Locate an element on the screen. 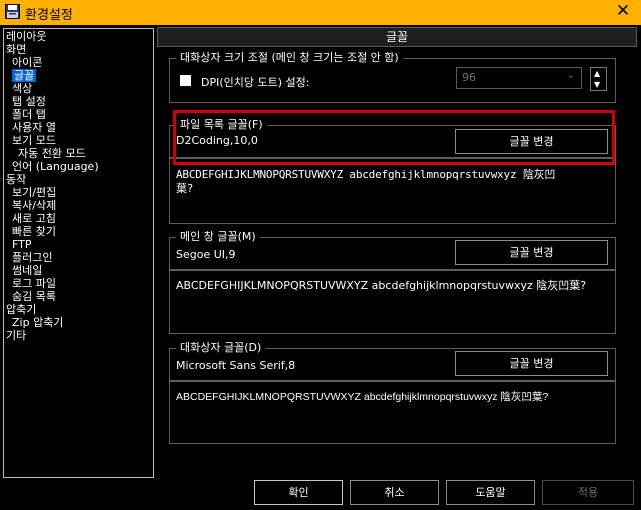 The image size is (641, 510). sidebar-item-label: 동작 is located at coordinates (16, 179).